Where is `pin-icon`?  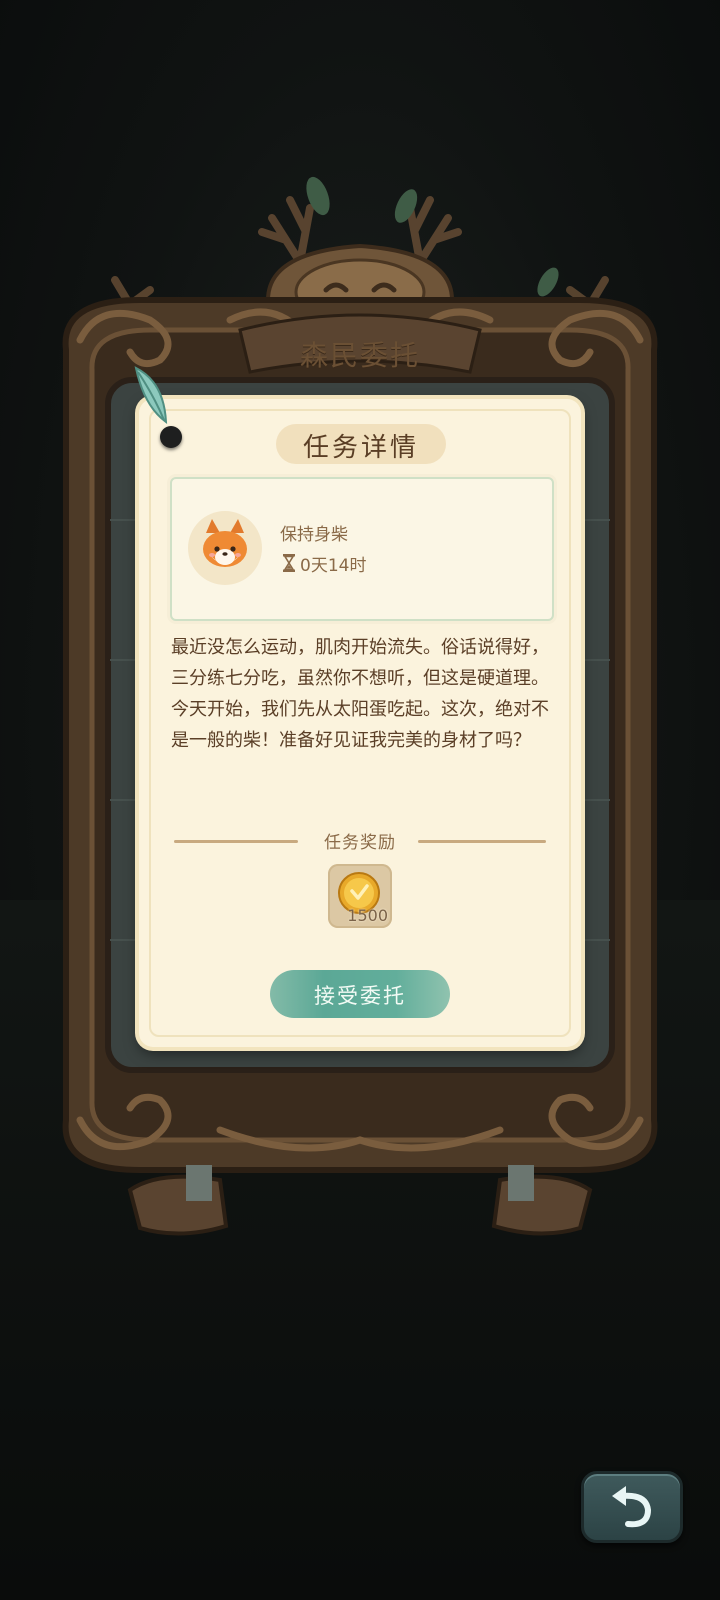
pin-icon is located at coordinates (171, 437).